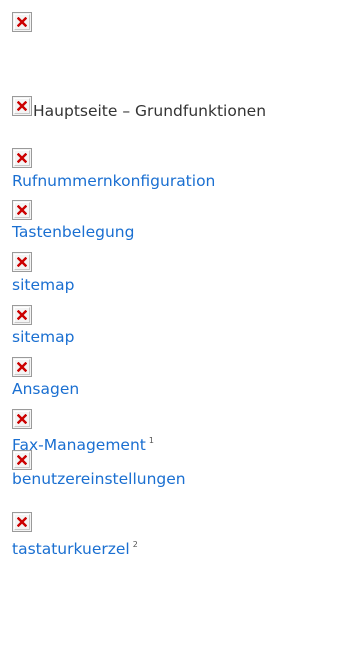  What do you see at coordinates (73, 232) in the screenshot?
I see `menu-item-tastenbelegung: Tastenbelegung` at bounding box center [73, 232].